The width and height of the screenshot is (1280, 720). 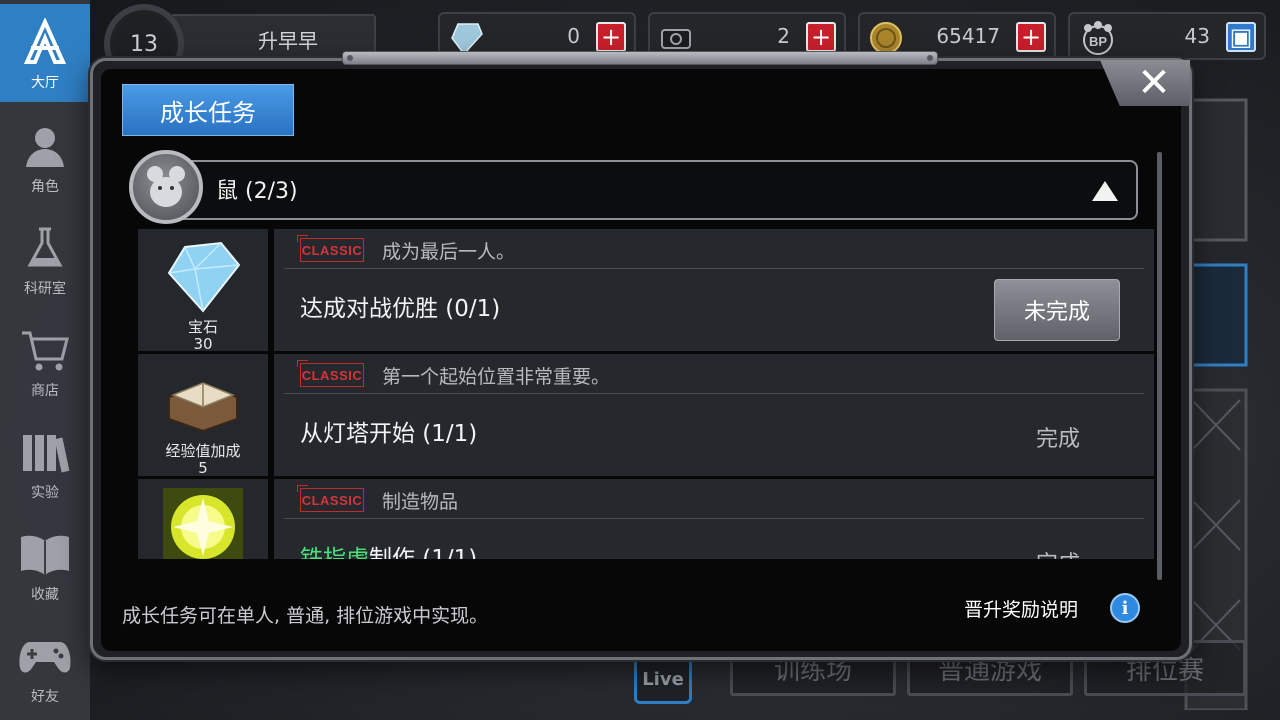 I want to click on task-header: CLASSIC 制造物品, so click(x=714, y=499).